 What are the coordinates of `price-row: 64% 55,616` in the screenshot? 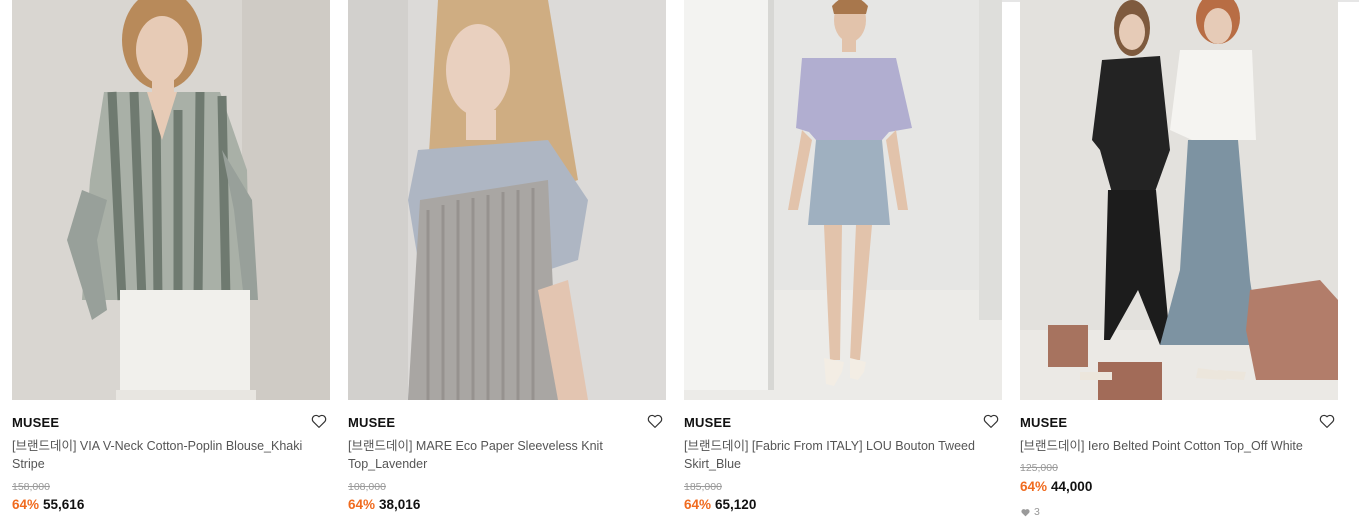 It's located at (48, 504).